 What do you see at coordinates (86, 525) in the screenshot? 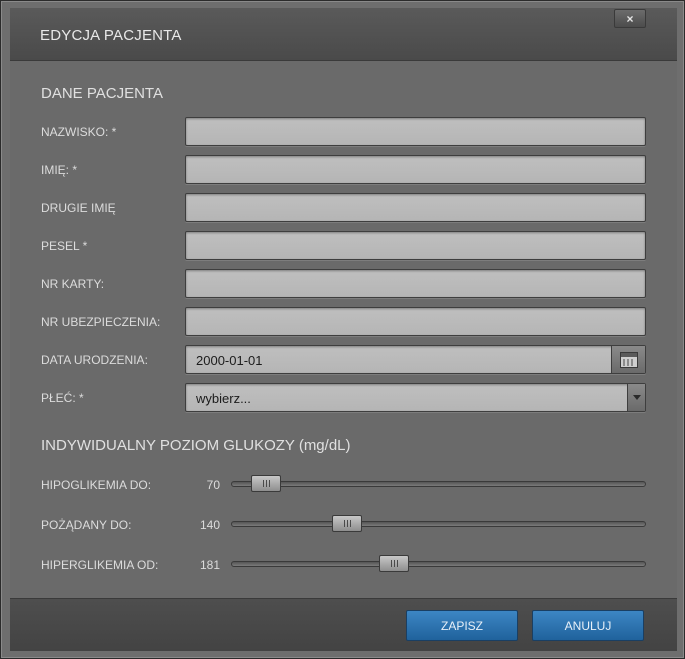
I see `target-label: POŻĄDANY DO:` at bounding box center [86, 525].